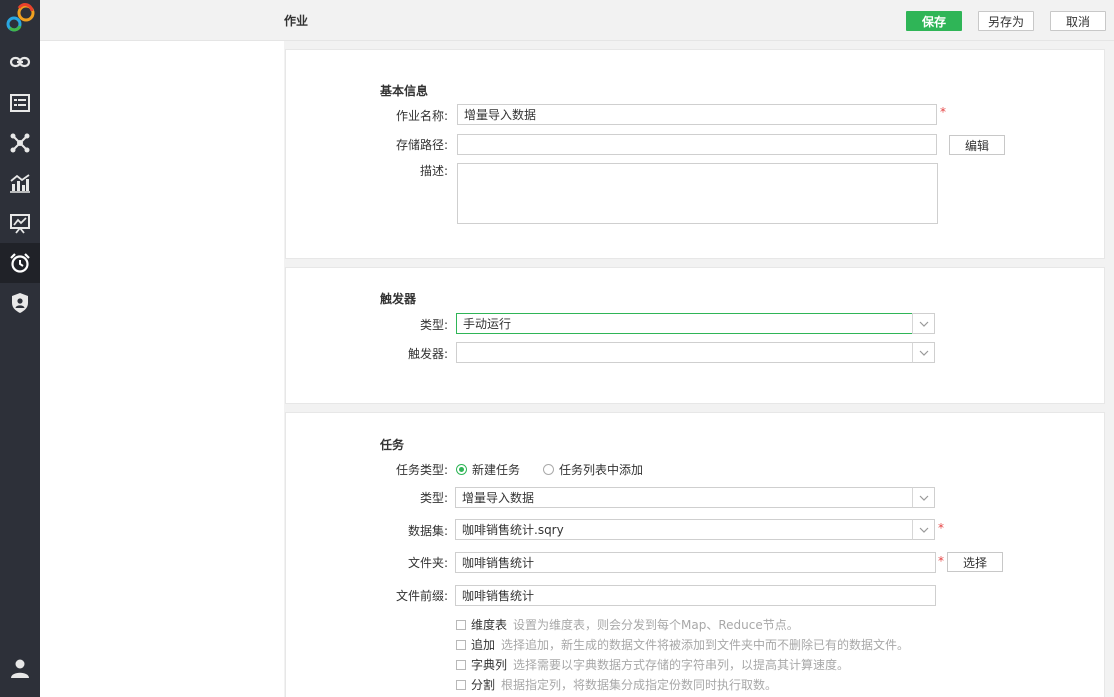 The image size is (1114, 697). What do you see at coordinates (697, 193) in the screenshot?
I see `description-textarea` at bounding box center [697, 193].